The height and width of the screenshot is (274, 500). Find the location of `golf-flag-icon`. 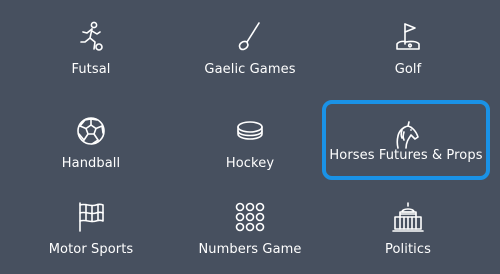

golf-flag-icon is located at coordinates (408, 37).